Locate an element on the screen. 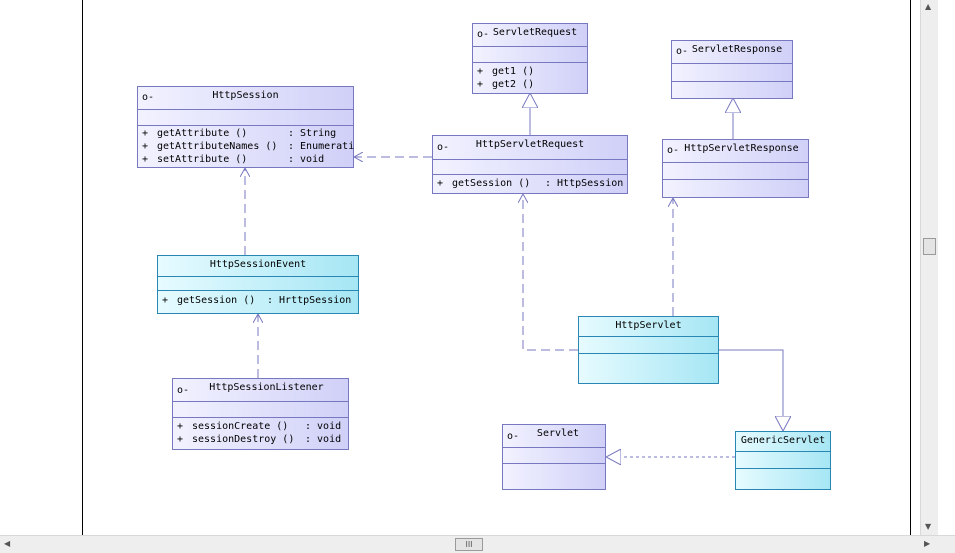 The image size is (955, 553). vertical-scrollbar: ▲ ▼ is located at coordinates (929, 268).